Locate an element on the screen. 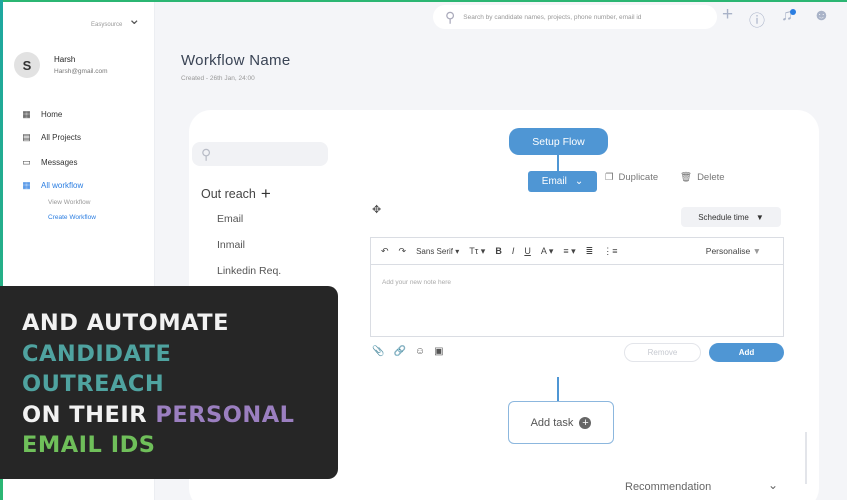 The height and width of the screenshot is (500, 847). add-button: Add is located at coordinates (746, 352).